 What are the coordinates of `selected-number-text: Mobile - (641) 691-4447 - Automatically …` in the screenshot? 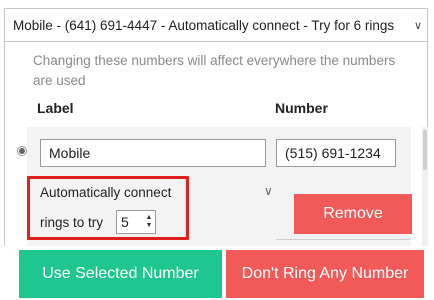 It's located at (204, 25).